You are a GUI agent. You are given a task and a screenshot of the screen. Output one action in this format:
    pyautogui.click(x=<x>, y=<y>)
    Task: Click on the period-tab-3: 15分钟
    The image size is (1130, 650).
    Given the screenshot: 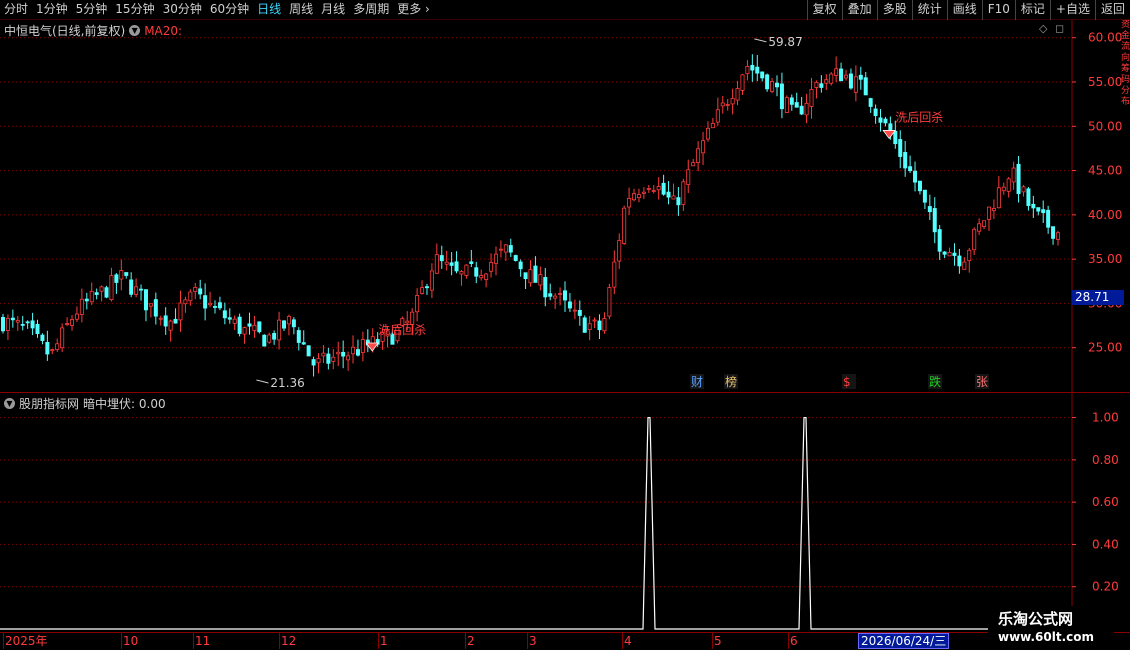 What is the action you would take?
    pyautogui.click(x=134, y=10)
    